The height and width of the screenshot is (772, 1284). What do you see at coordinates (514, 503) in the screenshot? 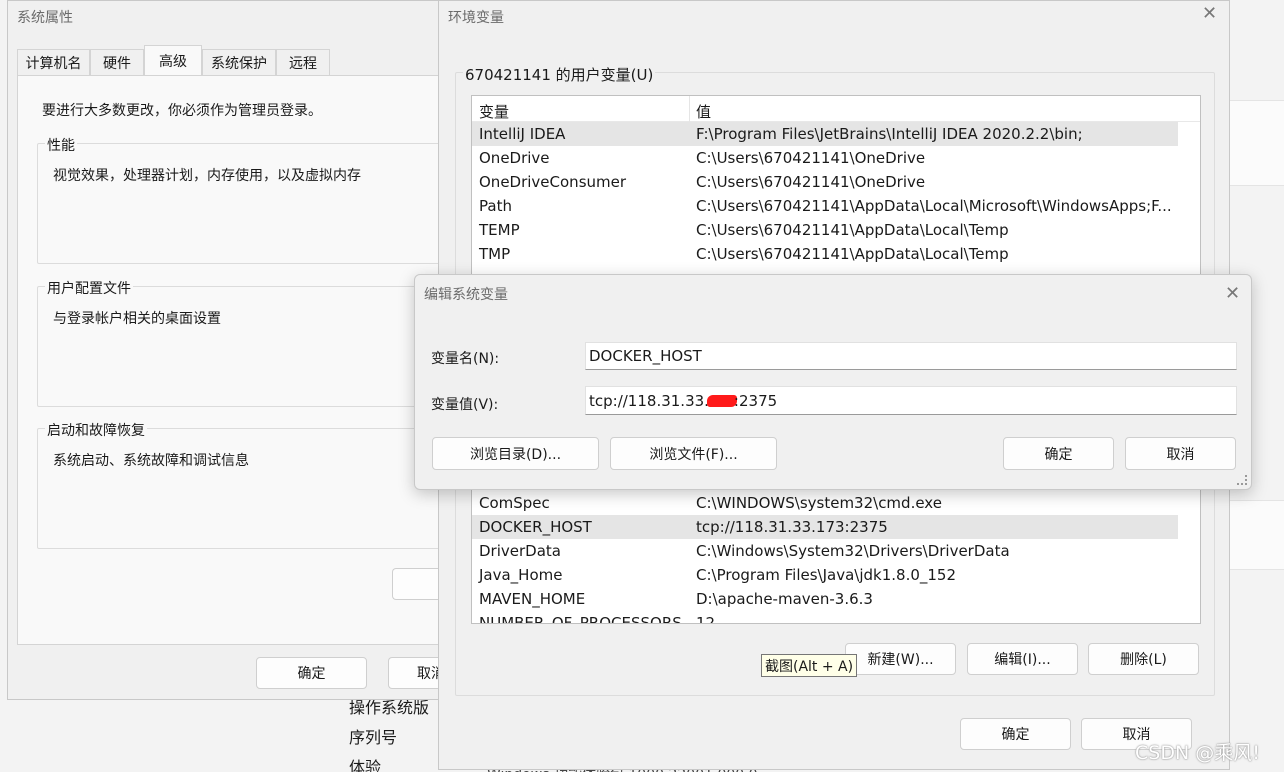
I see `variable-name-cell: ComSpec` at bounding box center [514, 503].